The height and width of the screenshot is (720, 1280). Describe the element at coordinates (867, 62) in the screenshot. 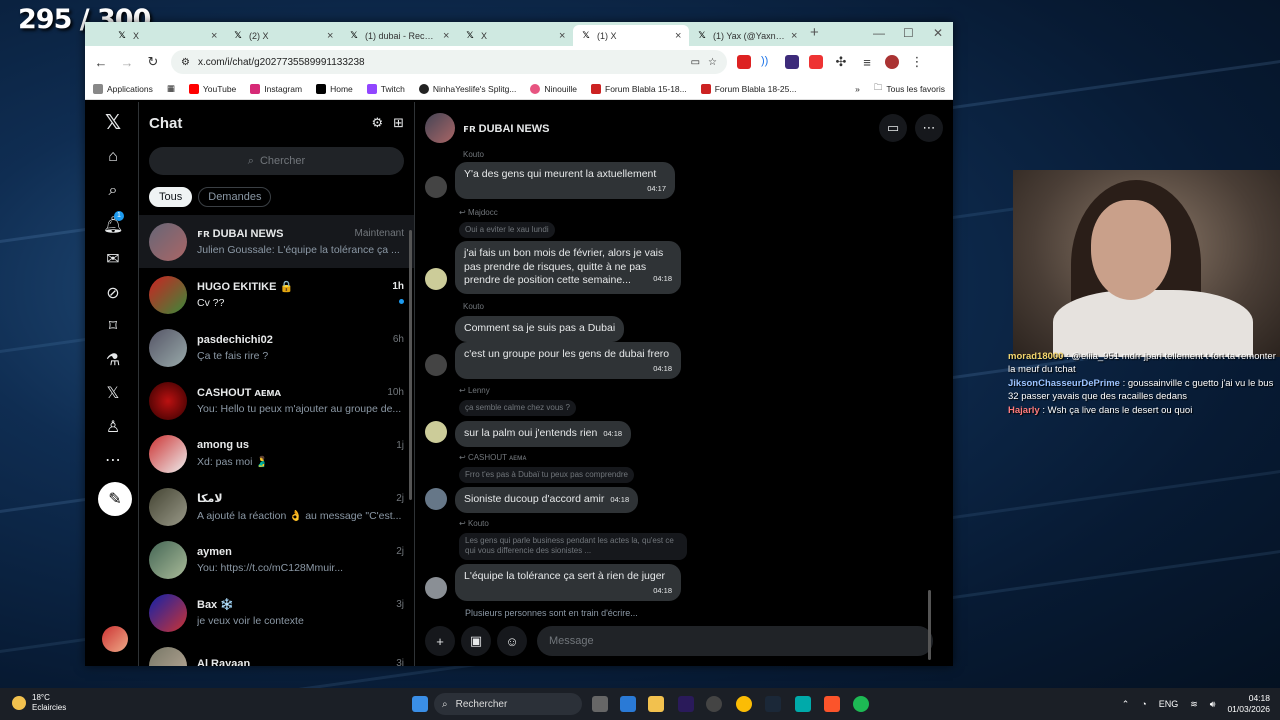

I see `reading-list-icon: ≡` at that location.